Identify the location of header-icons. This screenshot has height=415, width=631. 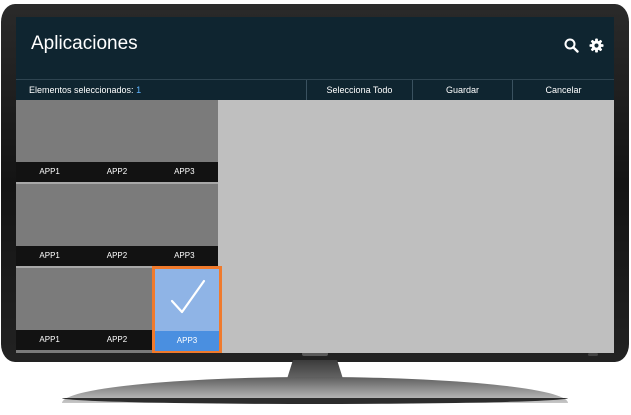
(584, 45).